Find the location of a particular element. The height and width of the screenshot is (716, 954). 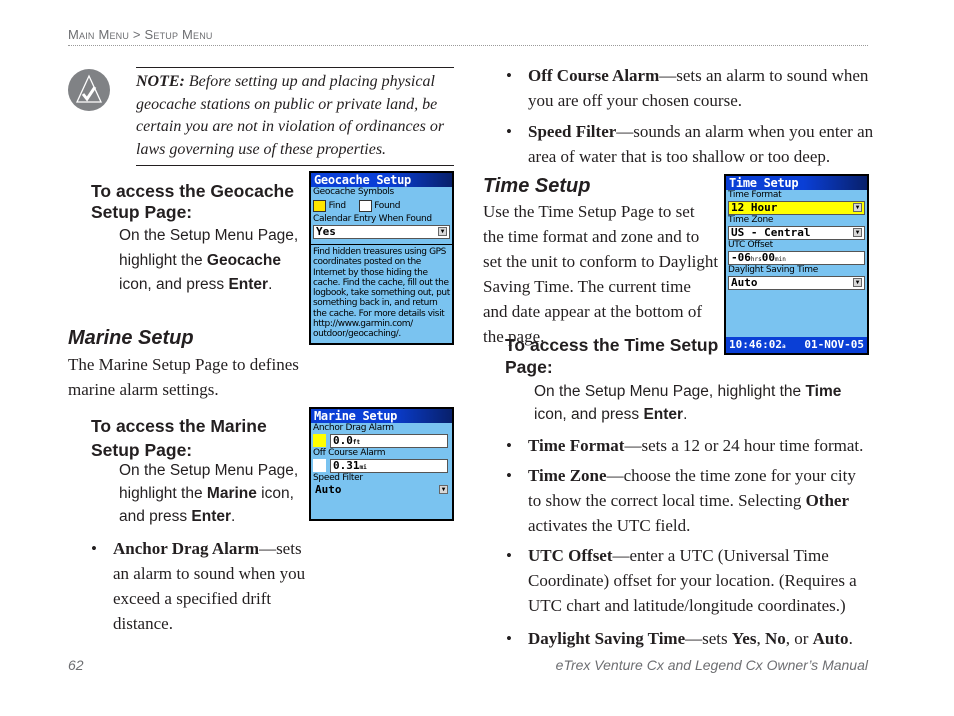

bullet-term: Other is located at coordinates (827, 500).